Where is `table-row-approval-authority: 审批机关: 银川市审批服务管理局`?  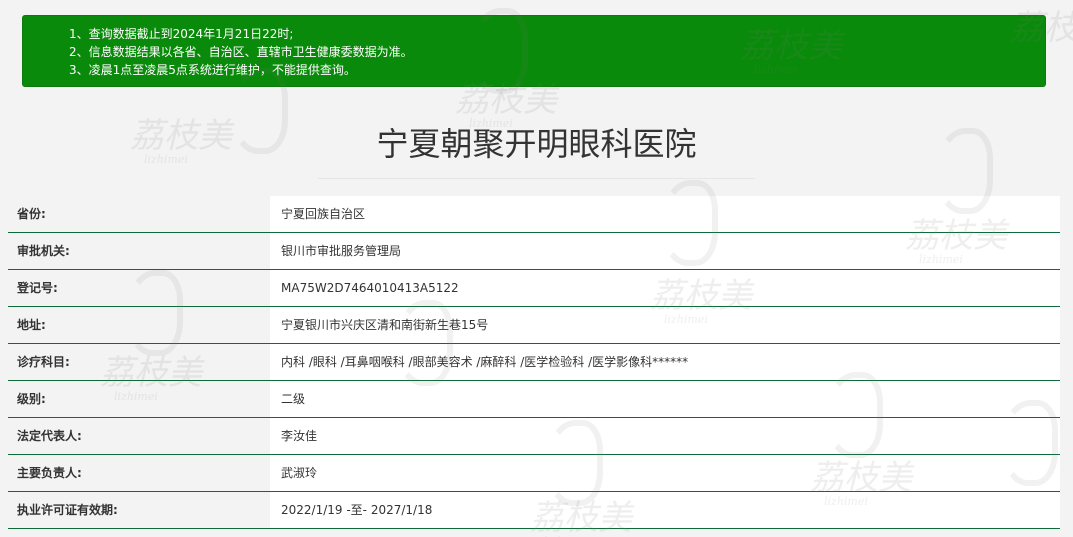 table-row-approval-authority: 审批机关: 银川市审批服务管理局 is located at coordinates (534, 251).